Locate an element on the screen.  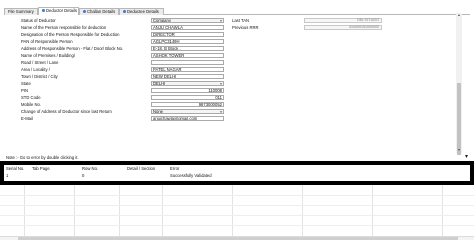
col-header-row-no: Row No. is located at coordinates (90, 168).